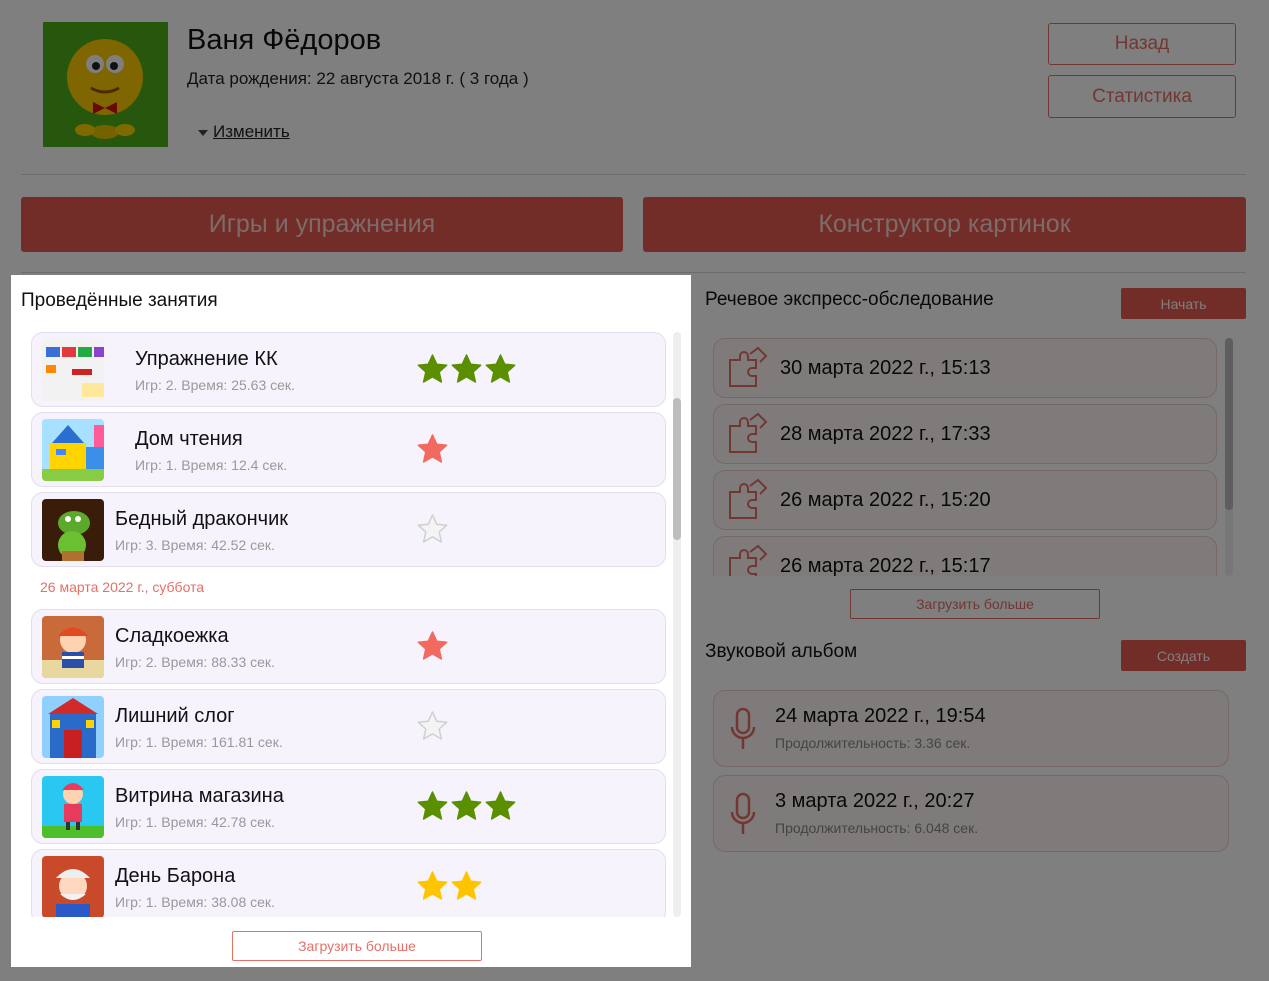 The height and width of the screenshot is (981, 1269). Describe the element at coordinates (119, 300) in the screenshot. I see `activities-title: Проведённые занятия` at that location.